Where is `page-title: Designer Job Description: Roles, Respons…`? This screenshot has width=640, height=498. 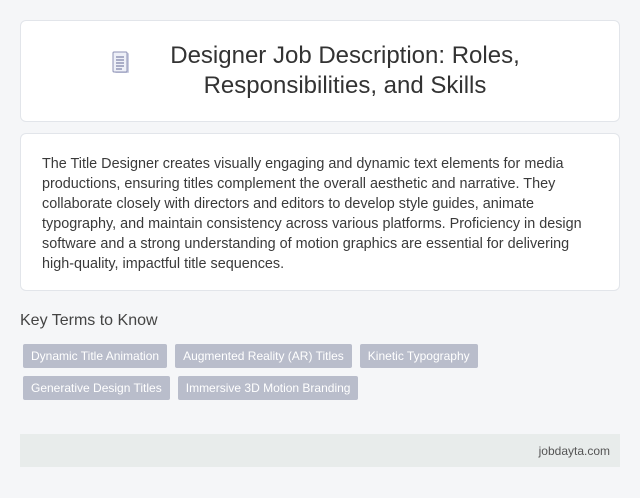 page-title: Designer Job Description: Roles, Respons… is located at coordinates (345, 70).